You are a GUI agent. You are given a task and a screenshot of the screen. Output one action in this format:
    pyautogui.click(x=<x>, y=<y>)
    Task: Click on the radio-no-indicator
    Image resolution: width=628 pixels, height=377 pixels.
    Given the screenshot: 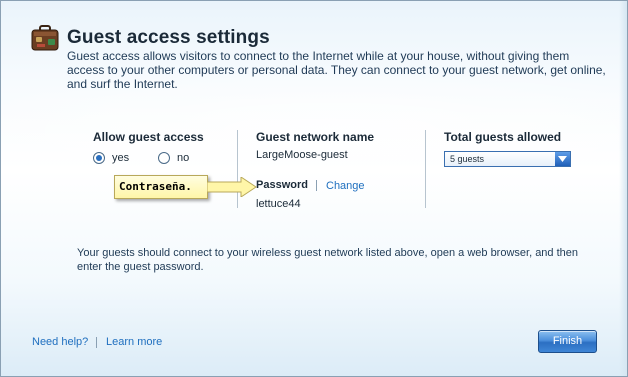 What is the action you would take?
    pyautogui.click(x=164, y=158)
    